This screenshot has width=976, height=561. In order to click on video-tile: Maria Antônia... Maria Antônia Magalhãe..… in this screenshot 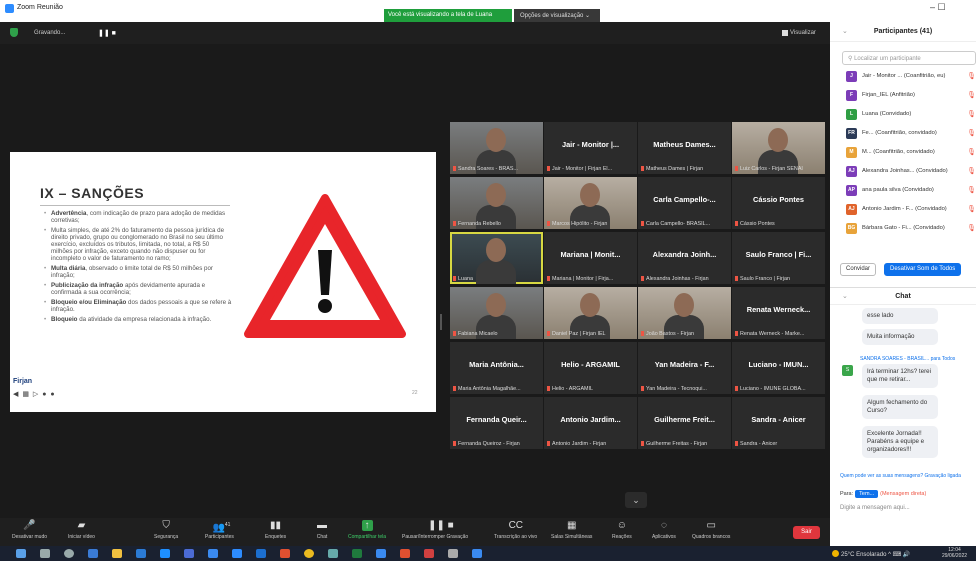, I will do `click(496, 368)`.